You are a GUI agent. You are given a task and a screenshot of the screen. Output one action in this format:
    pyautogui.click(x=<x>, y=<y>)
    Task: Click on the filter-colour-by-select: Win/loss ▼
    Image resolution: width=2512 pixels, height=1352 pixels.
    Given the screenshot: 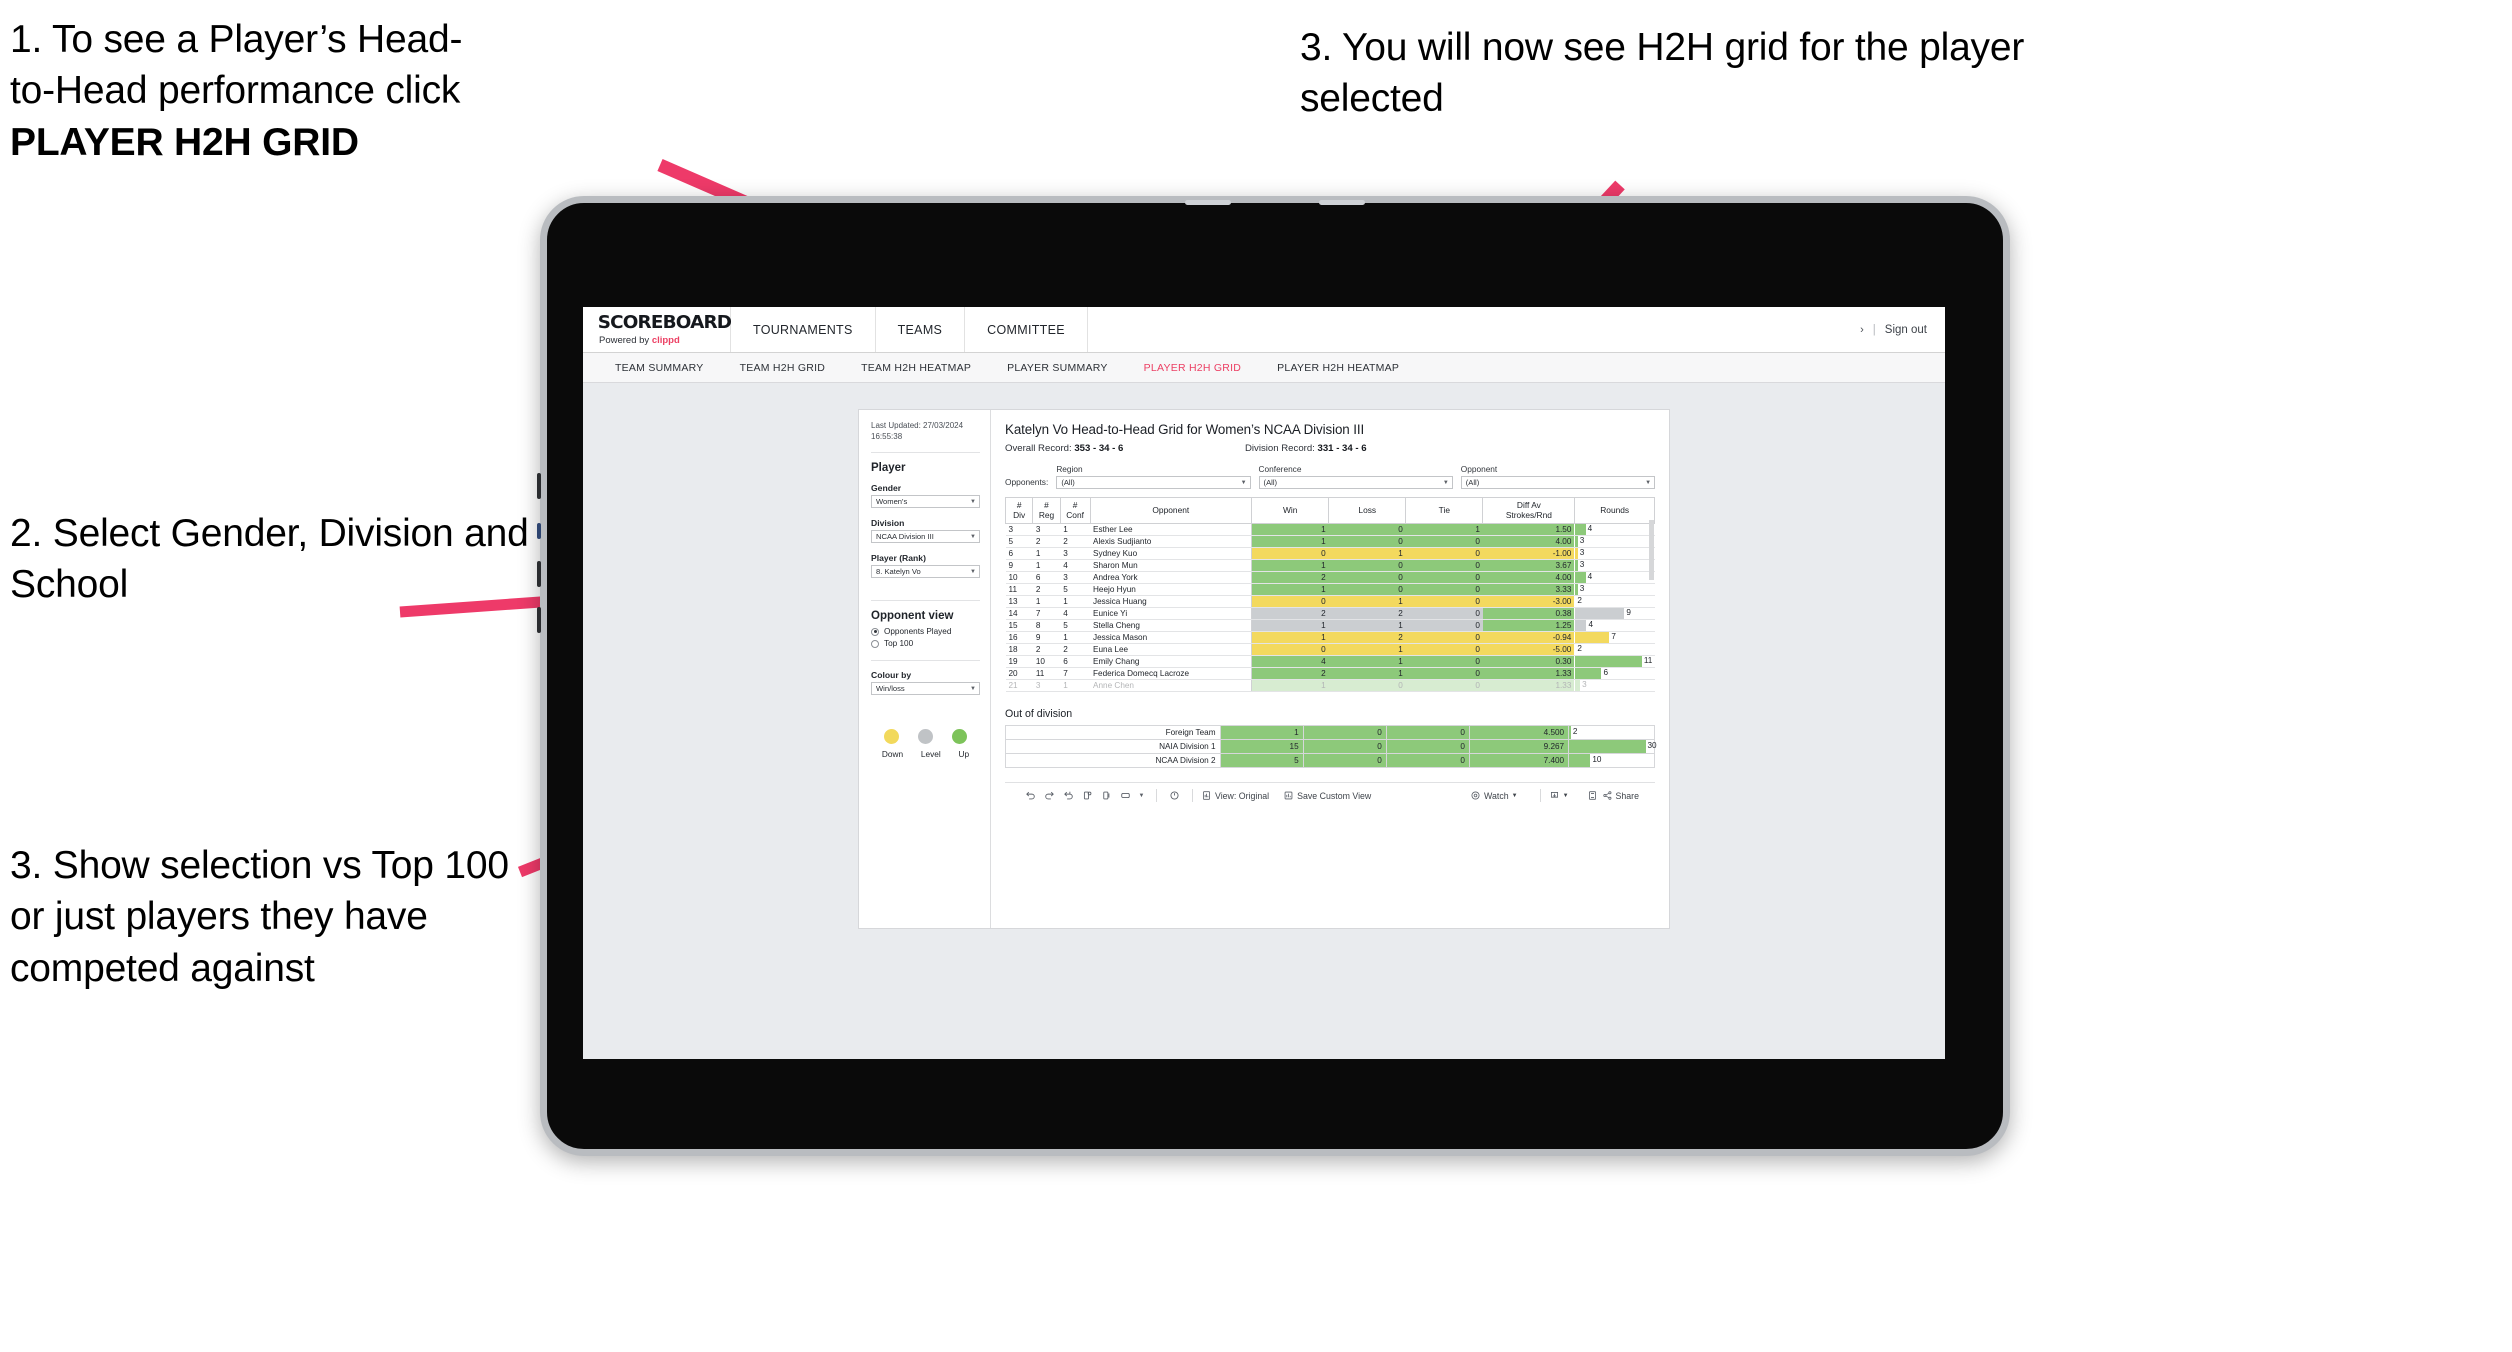 What is the action you would take?
    pyautogui.click(x=925, y=689)
    